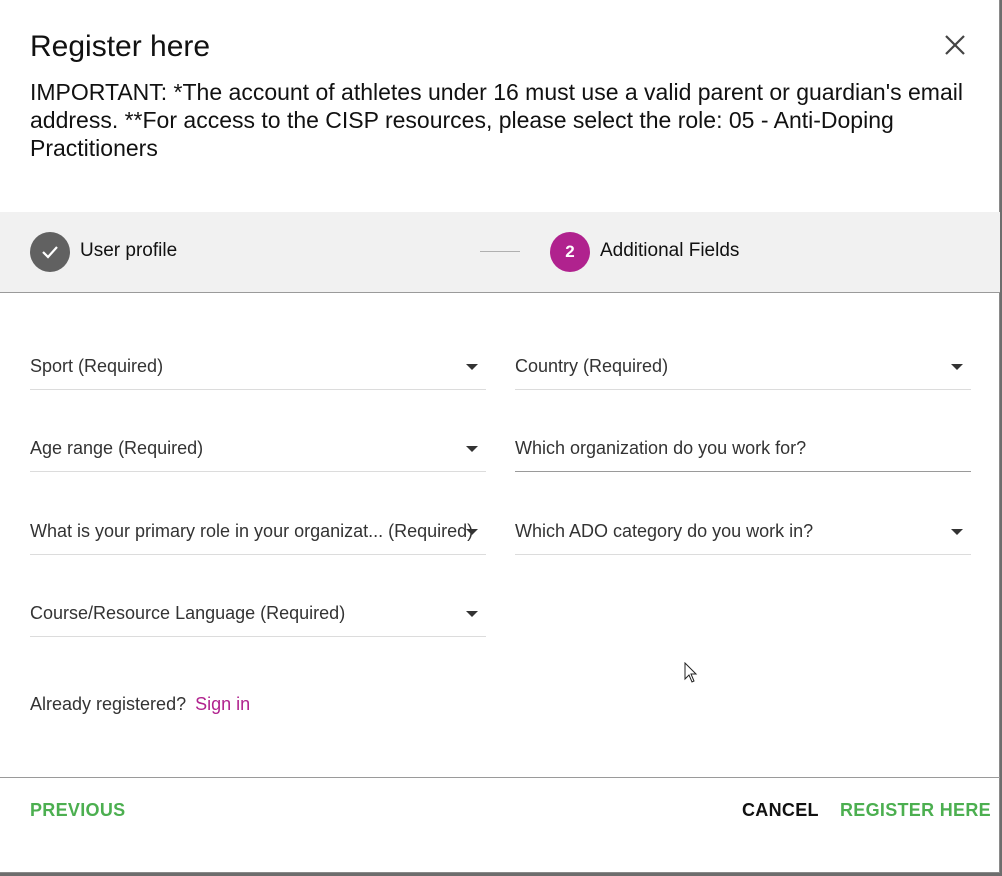  Describe the element at coordinates (108, 704) in the screenshot. I see `signin-prompt: Already registered?` at that location.